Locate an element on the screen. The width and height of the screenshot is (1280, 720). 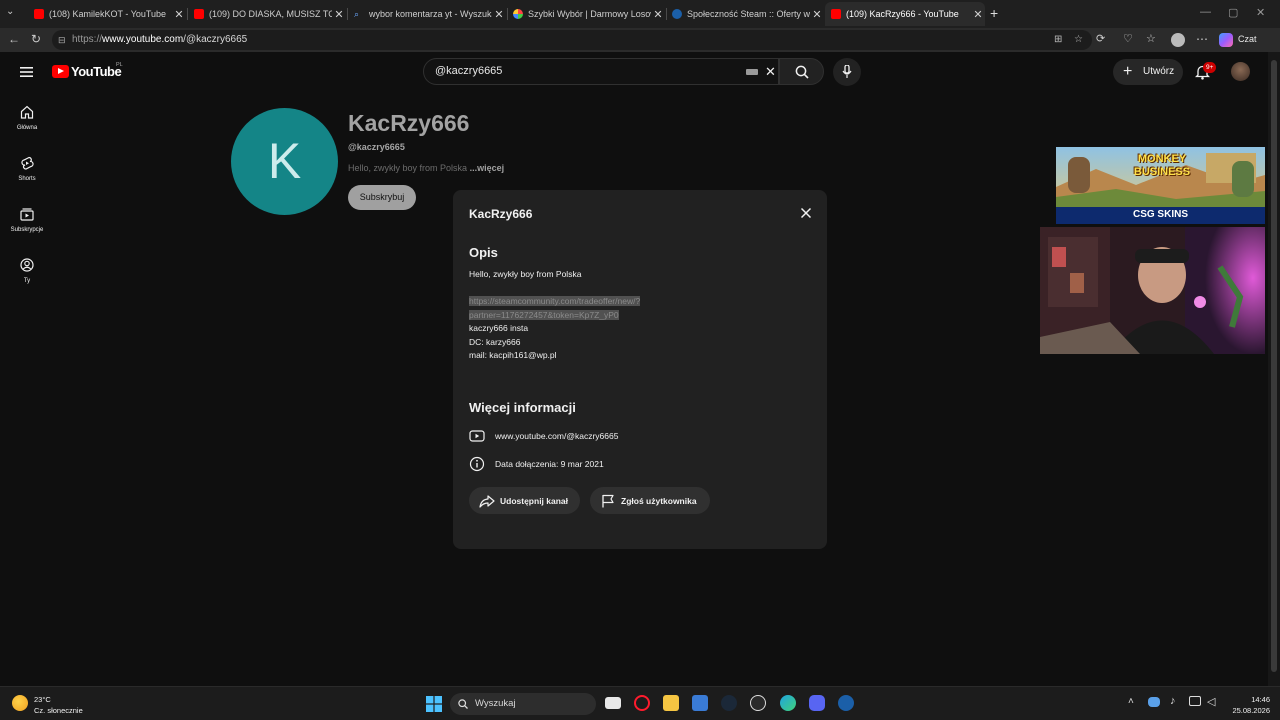
youtube-icon is located at coordinates (199, 14).